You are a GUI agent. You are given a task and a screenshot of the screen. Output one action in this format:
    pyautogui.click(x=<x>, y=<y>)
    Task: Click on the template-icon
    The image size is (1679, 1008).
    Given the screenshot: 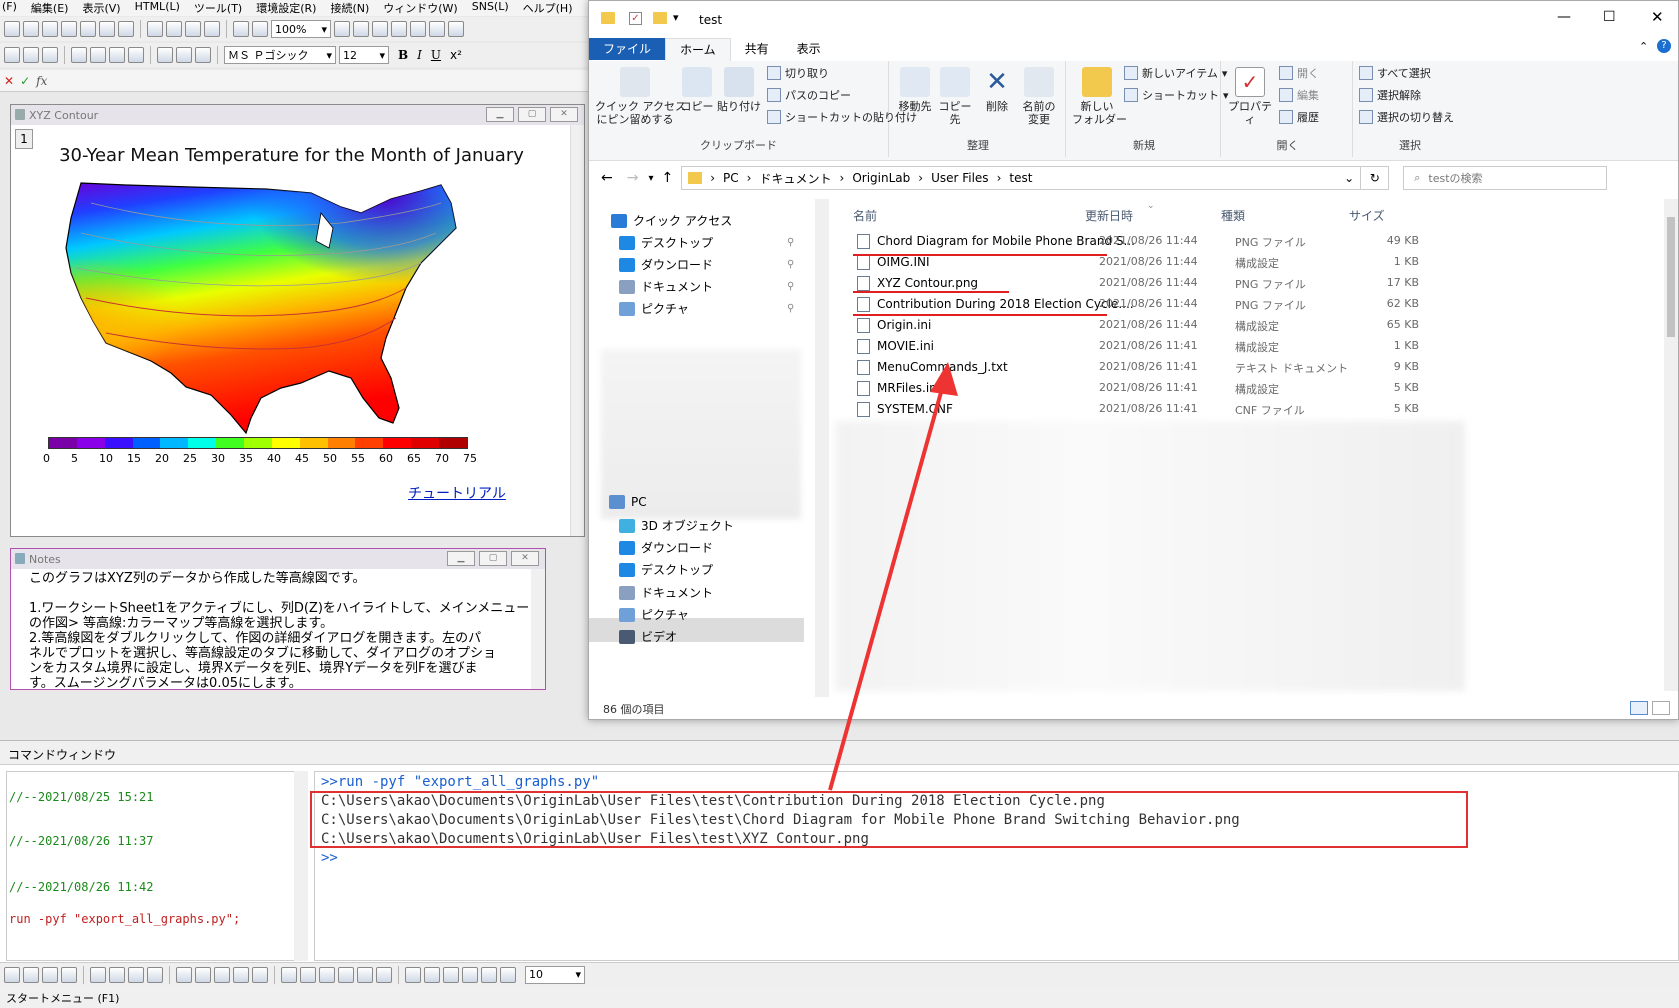 What is the action you would take?
    pyautogui.click(x=184, y=974)
    